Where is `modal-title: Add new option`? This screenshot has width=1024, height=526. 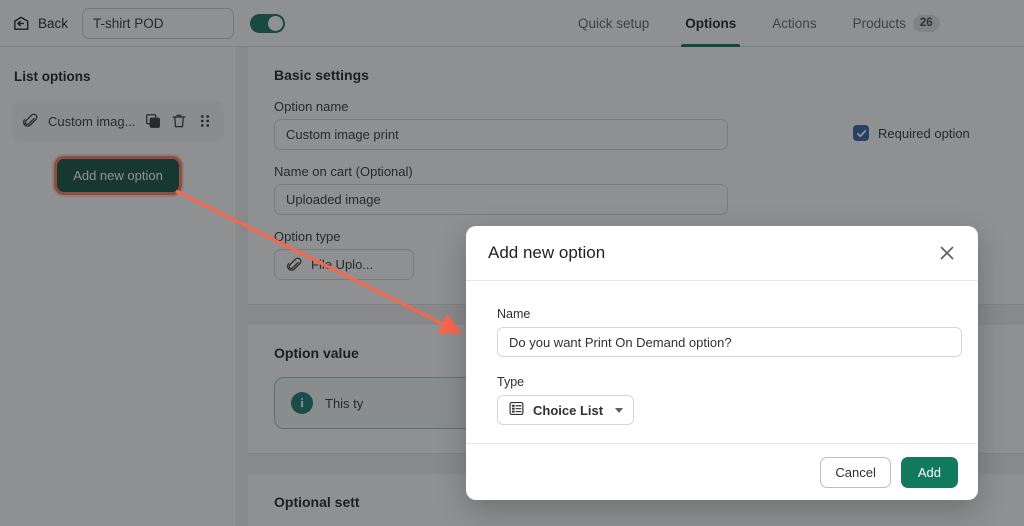 modal-title: Add new option is located at coordinates (547, 252).